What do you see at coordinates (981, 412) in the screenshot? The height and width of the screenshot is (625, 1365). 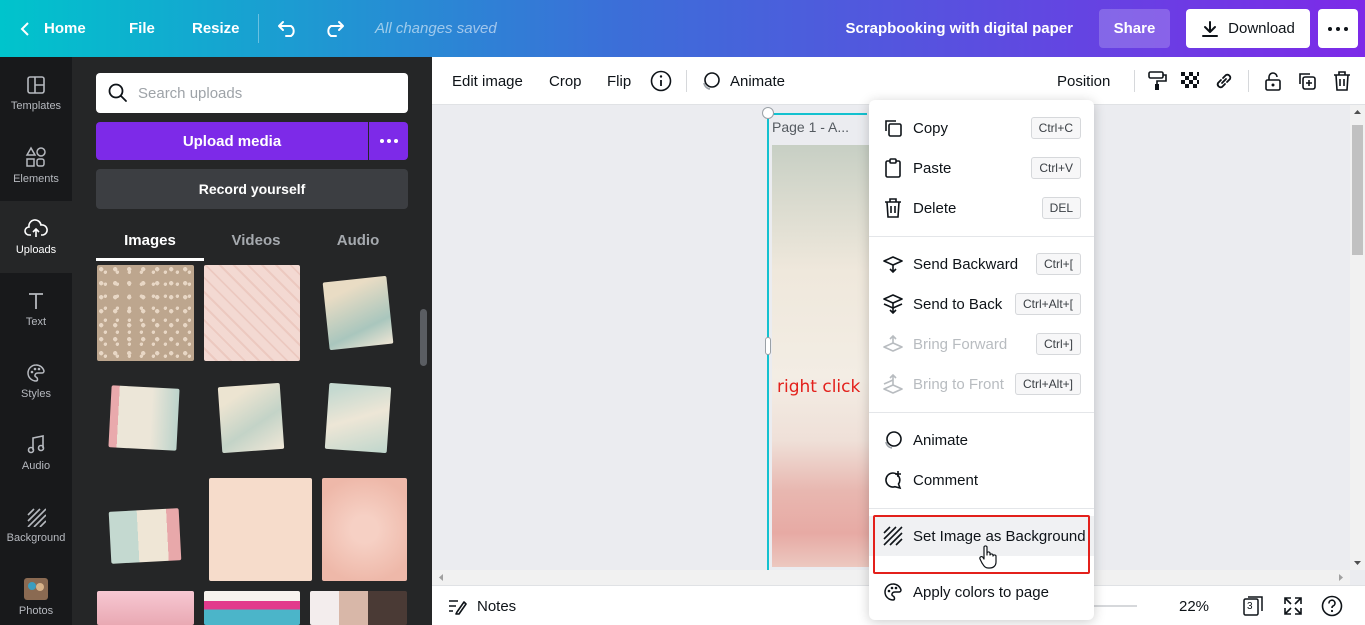 I see `menu-divider` at bounding box center [981, 412].